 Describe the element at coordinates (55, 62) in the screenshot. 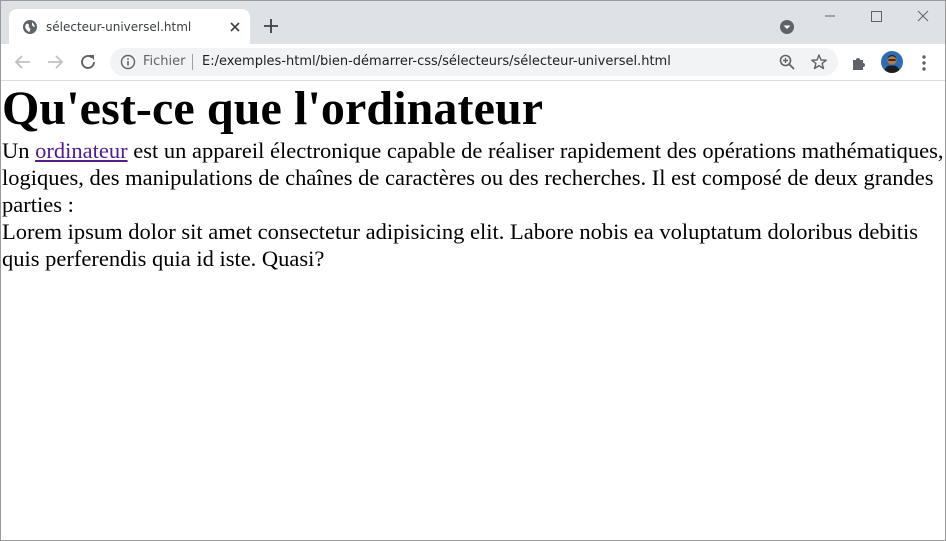

I see `forward-icon` at that location.